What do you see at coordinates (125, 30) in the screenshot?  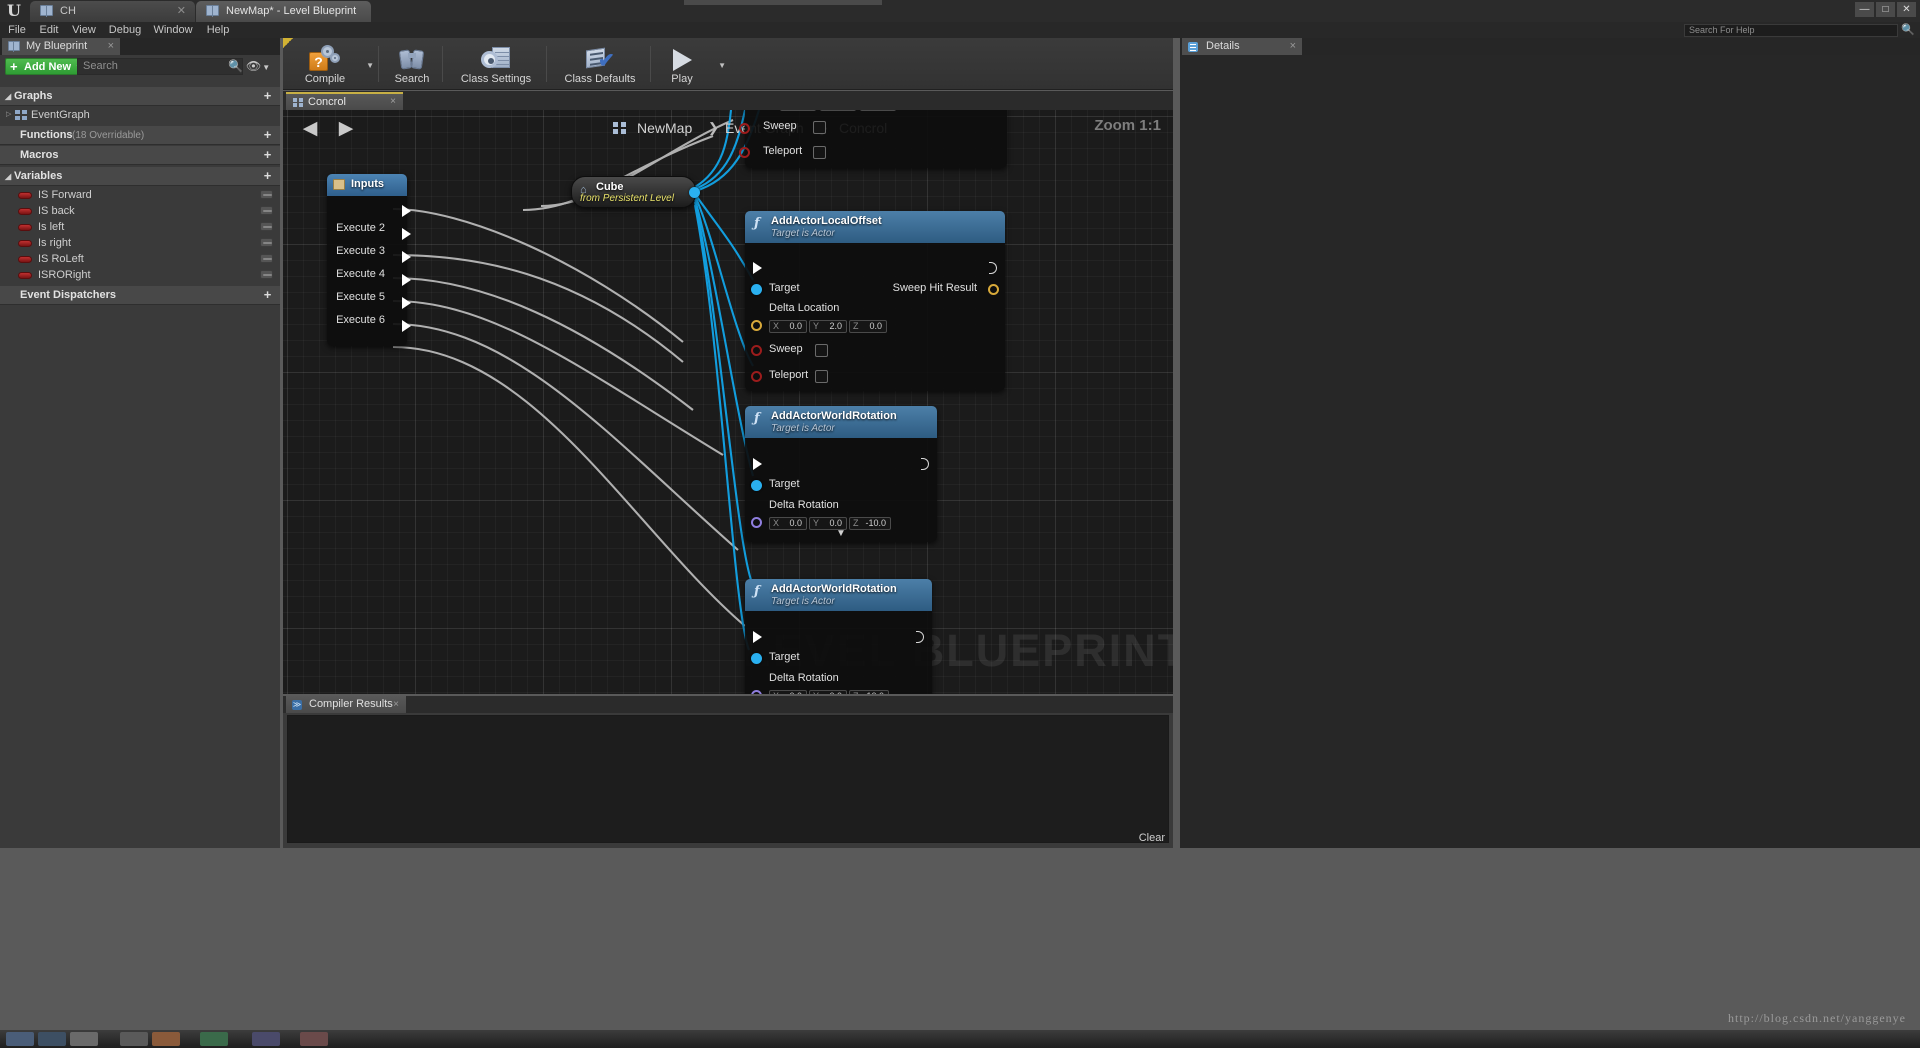 I see `menu-debug: Debug` at bounding box center [125, 30].